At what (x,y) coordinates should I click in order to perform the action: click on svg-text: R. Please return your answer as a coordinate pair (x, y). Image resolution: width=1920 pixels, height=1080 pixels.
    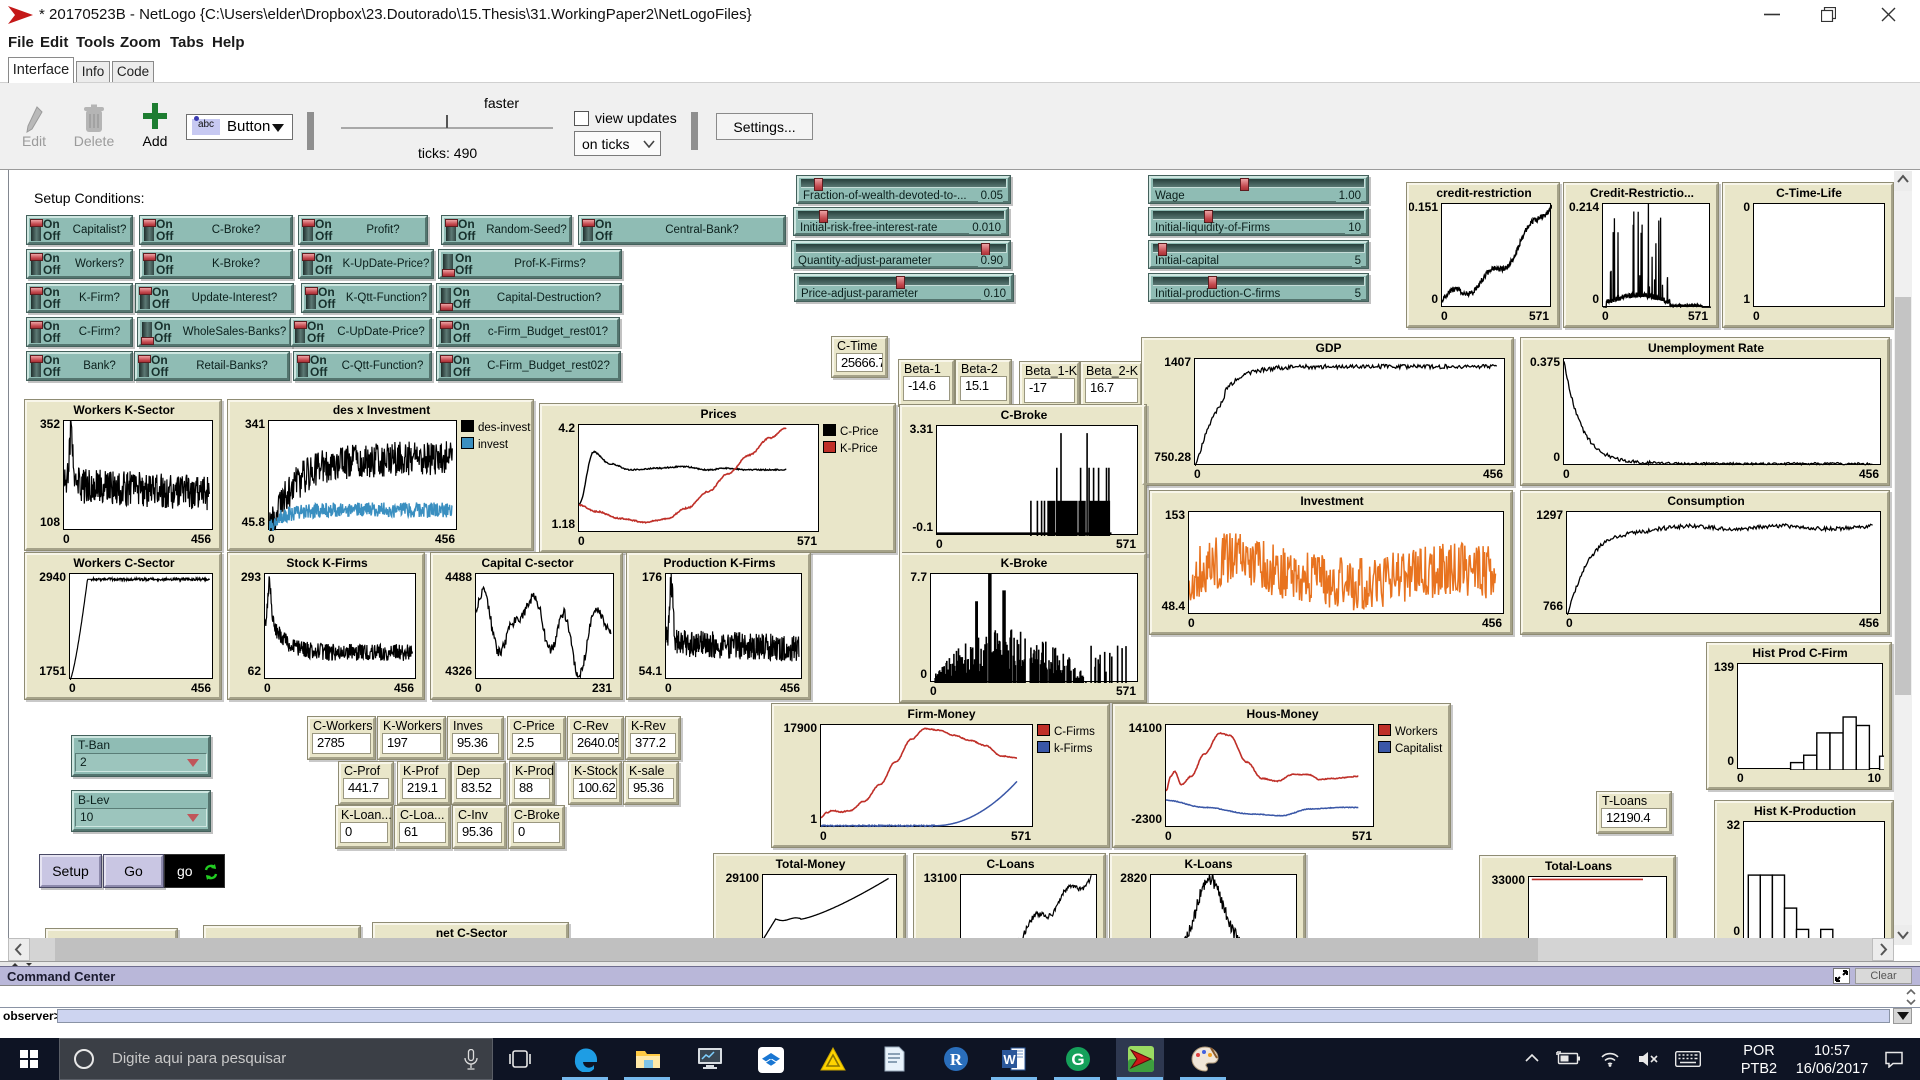
    Looking at the image, I should click on (956, 1059).